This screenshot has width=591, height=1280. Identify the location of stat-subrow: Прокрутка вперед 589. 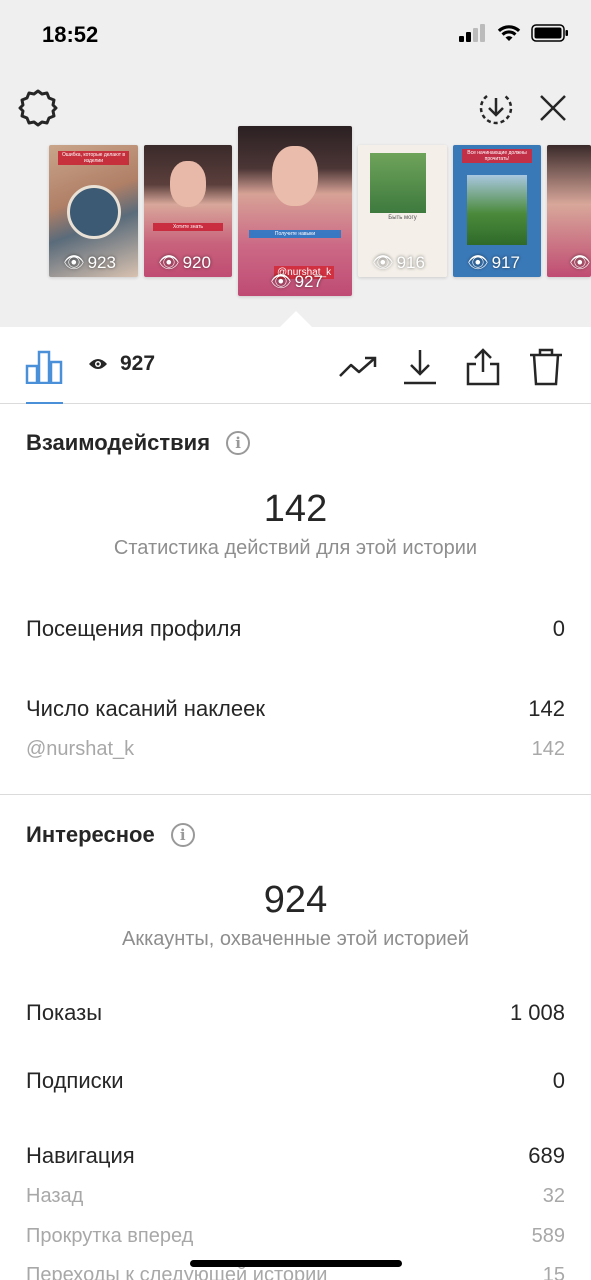
(295, 1236).